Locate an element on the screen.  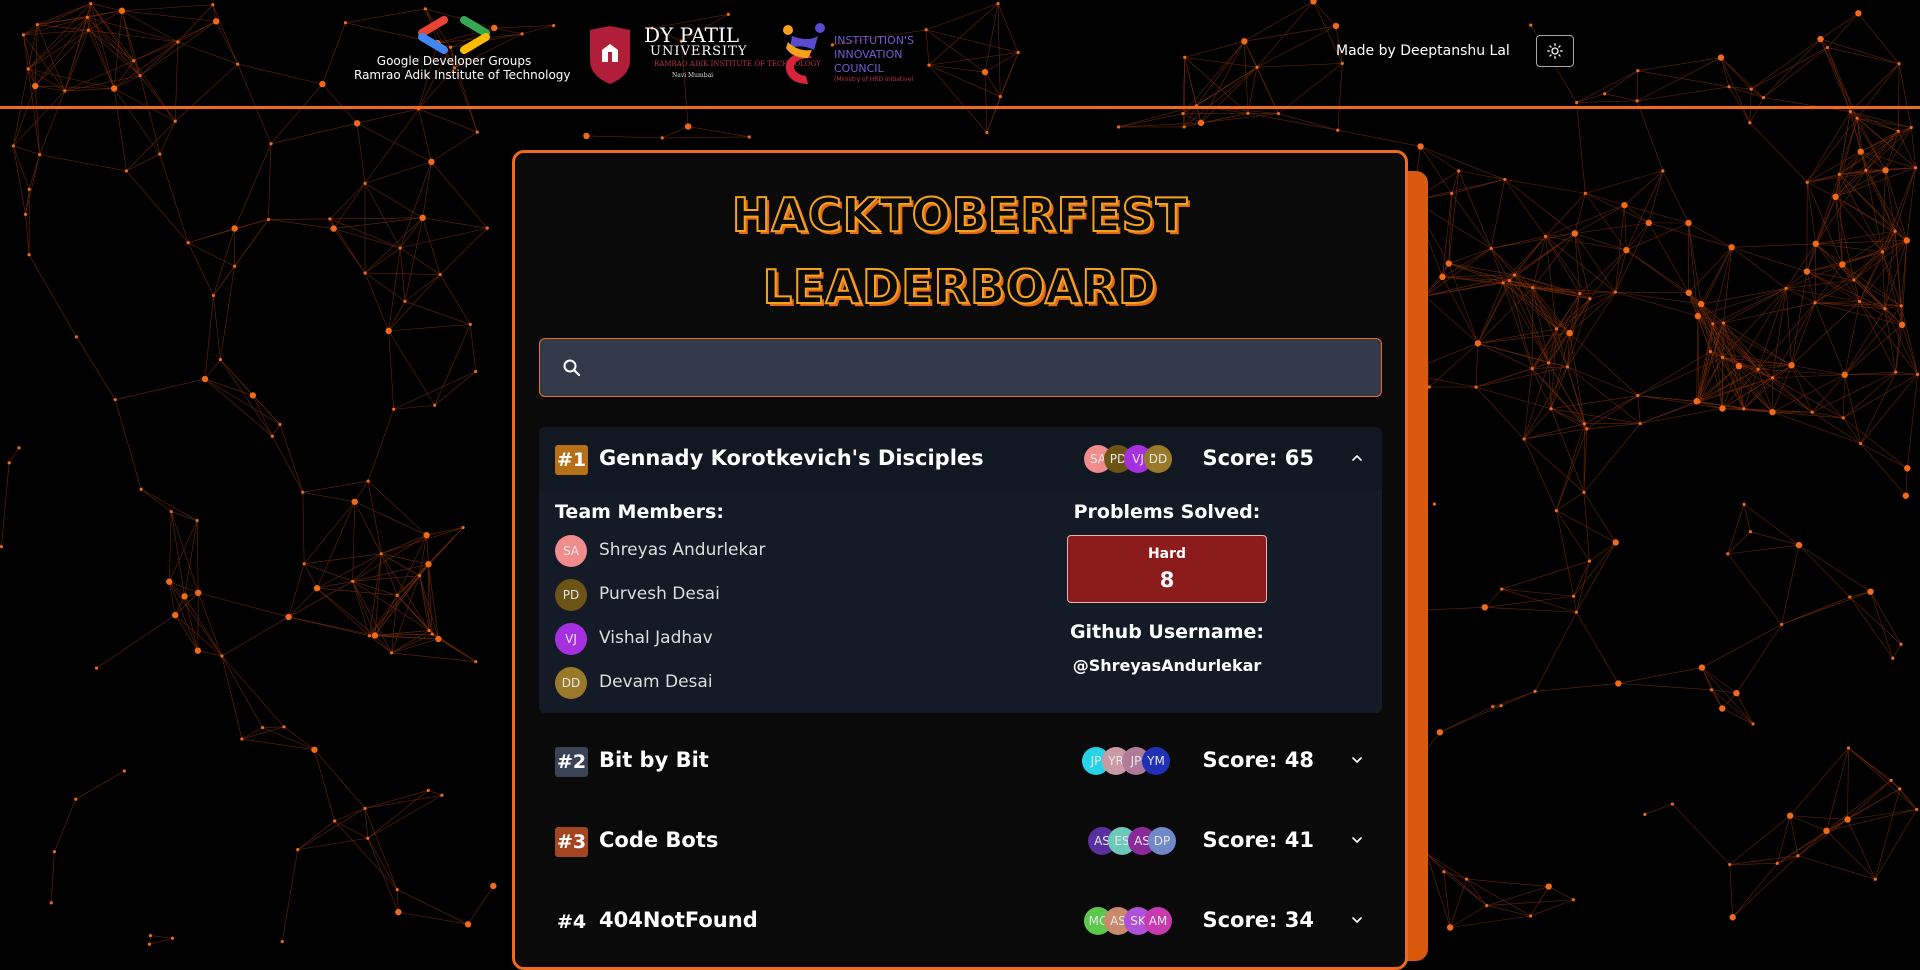
github-title: Github Username: is located at coordinates (1167, 632).